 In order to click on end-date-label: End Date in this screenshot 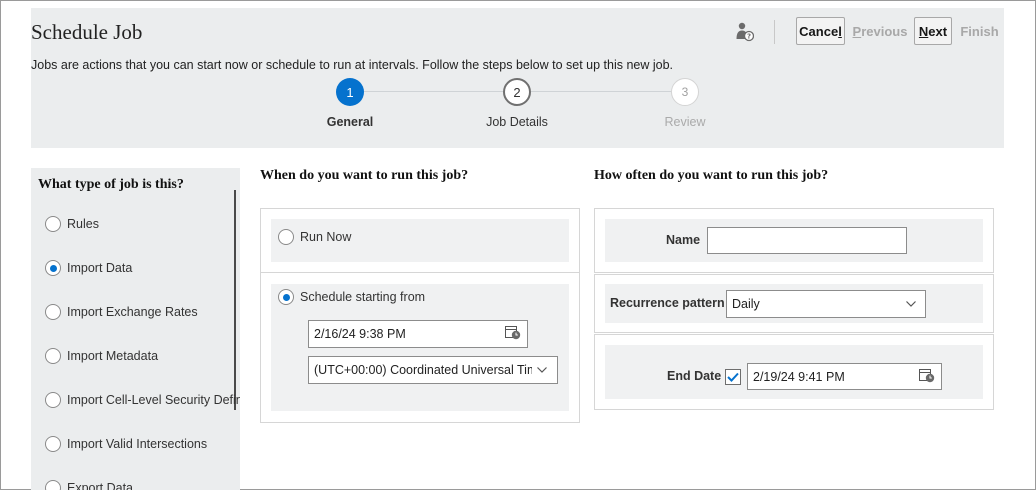, I will do `click(694, 376)`.